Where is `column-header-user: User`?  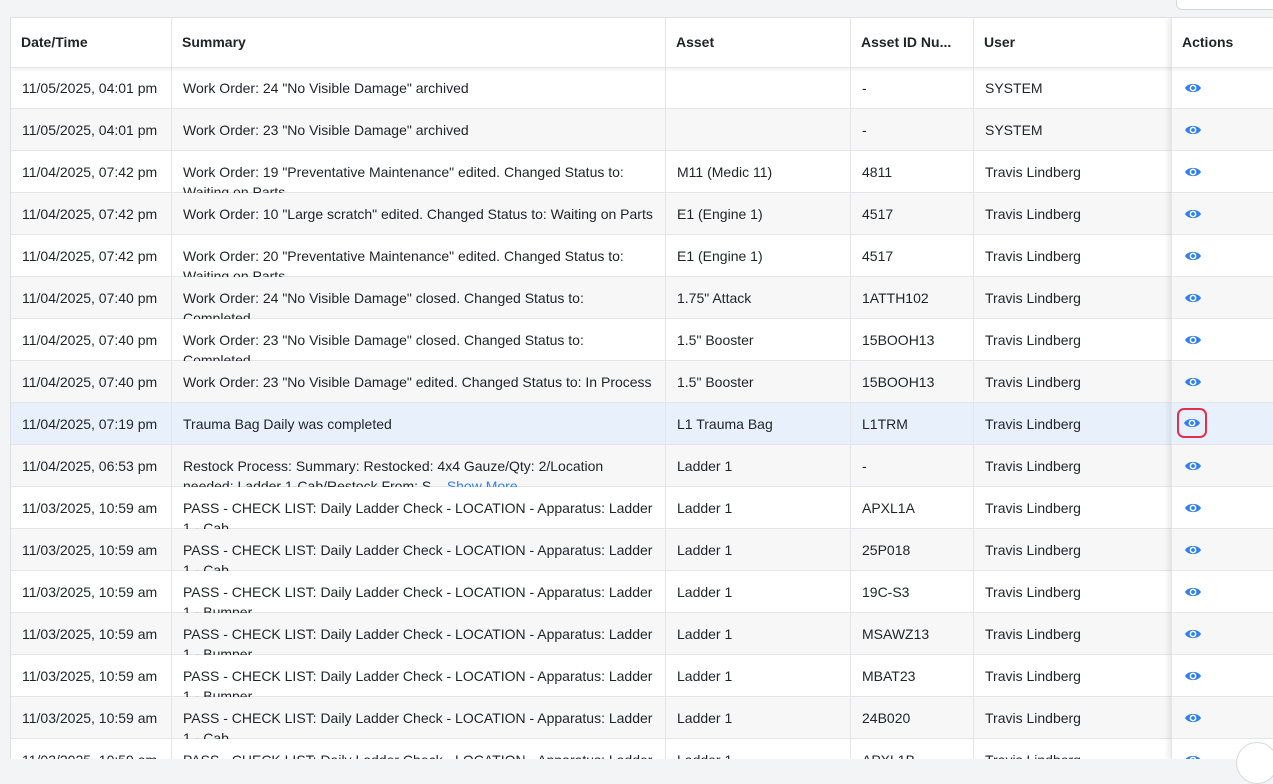 column-header-user: User is located at coordinates (1073, 42).